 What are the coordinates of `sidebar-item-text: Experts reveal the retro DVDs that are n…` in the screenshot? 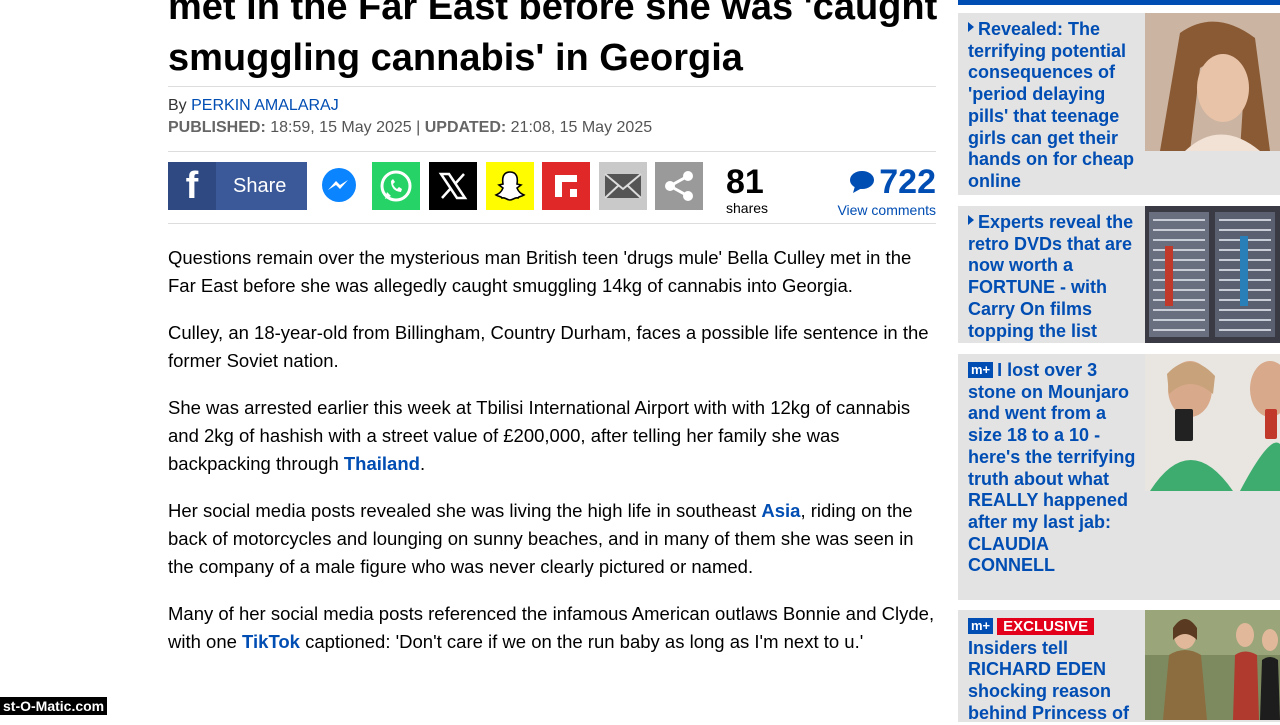 It's located at (1051, 276).